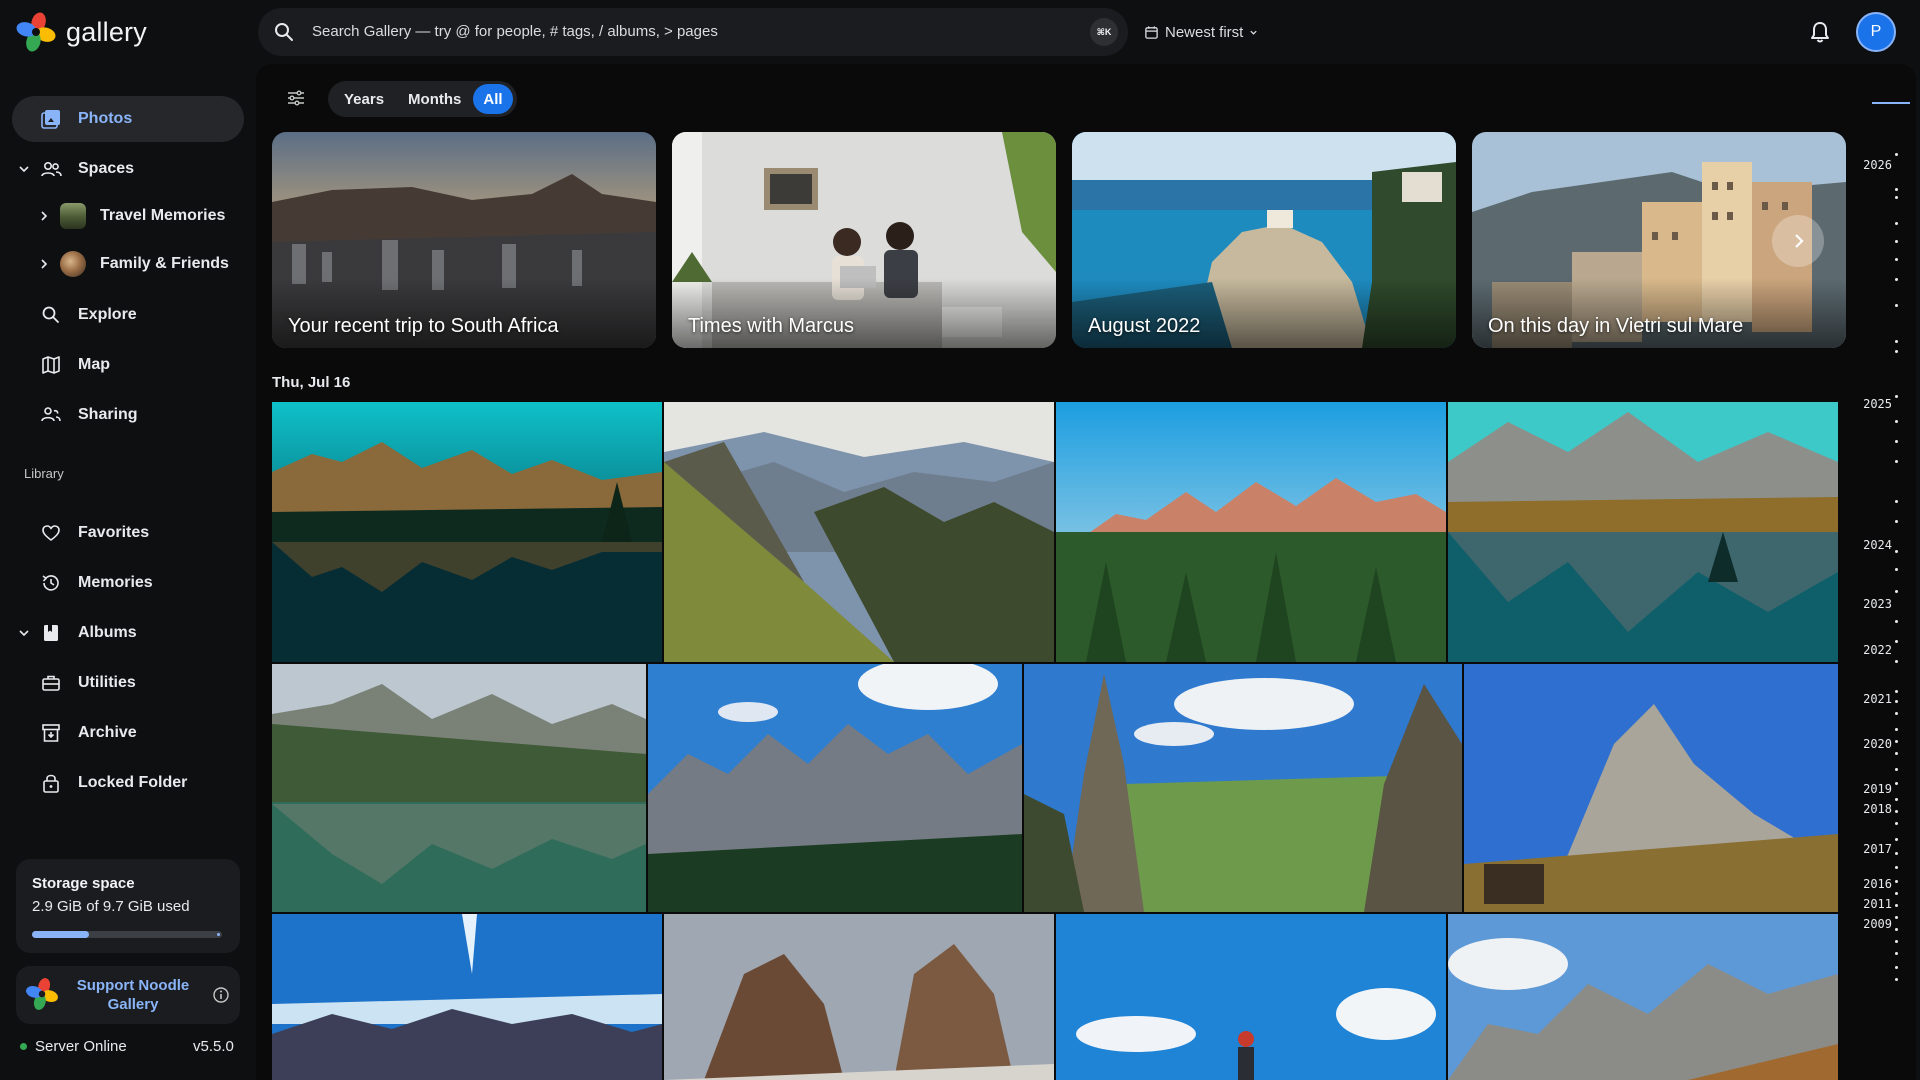  I want to click on sidebar-item-label: Travel Memories, so click(163, 215).